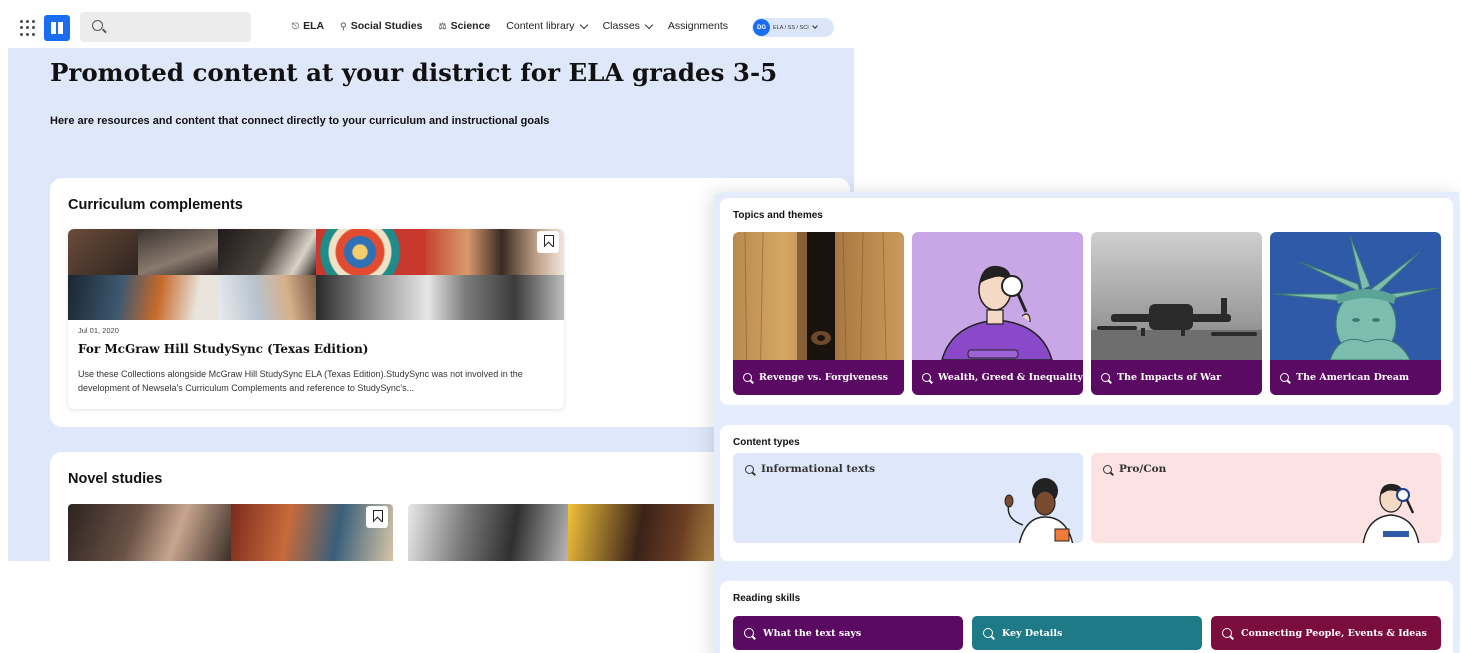  What do you see at coordinates (98, 330) in the screenshot?
I see `card-date: Jul 01, 2020` at bounding box center [98, 330].